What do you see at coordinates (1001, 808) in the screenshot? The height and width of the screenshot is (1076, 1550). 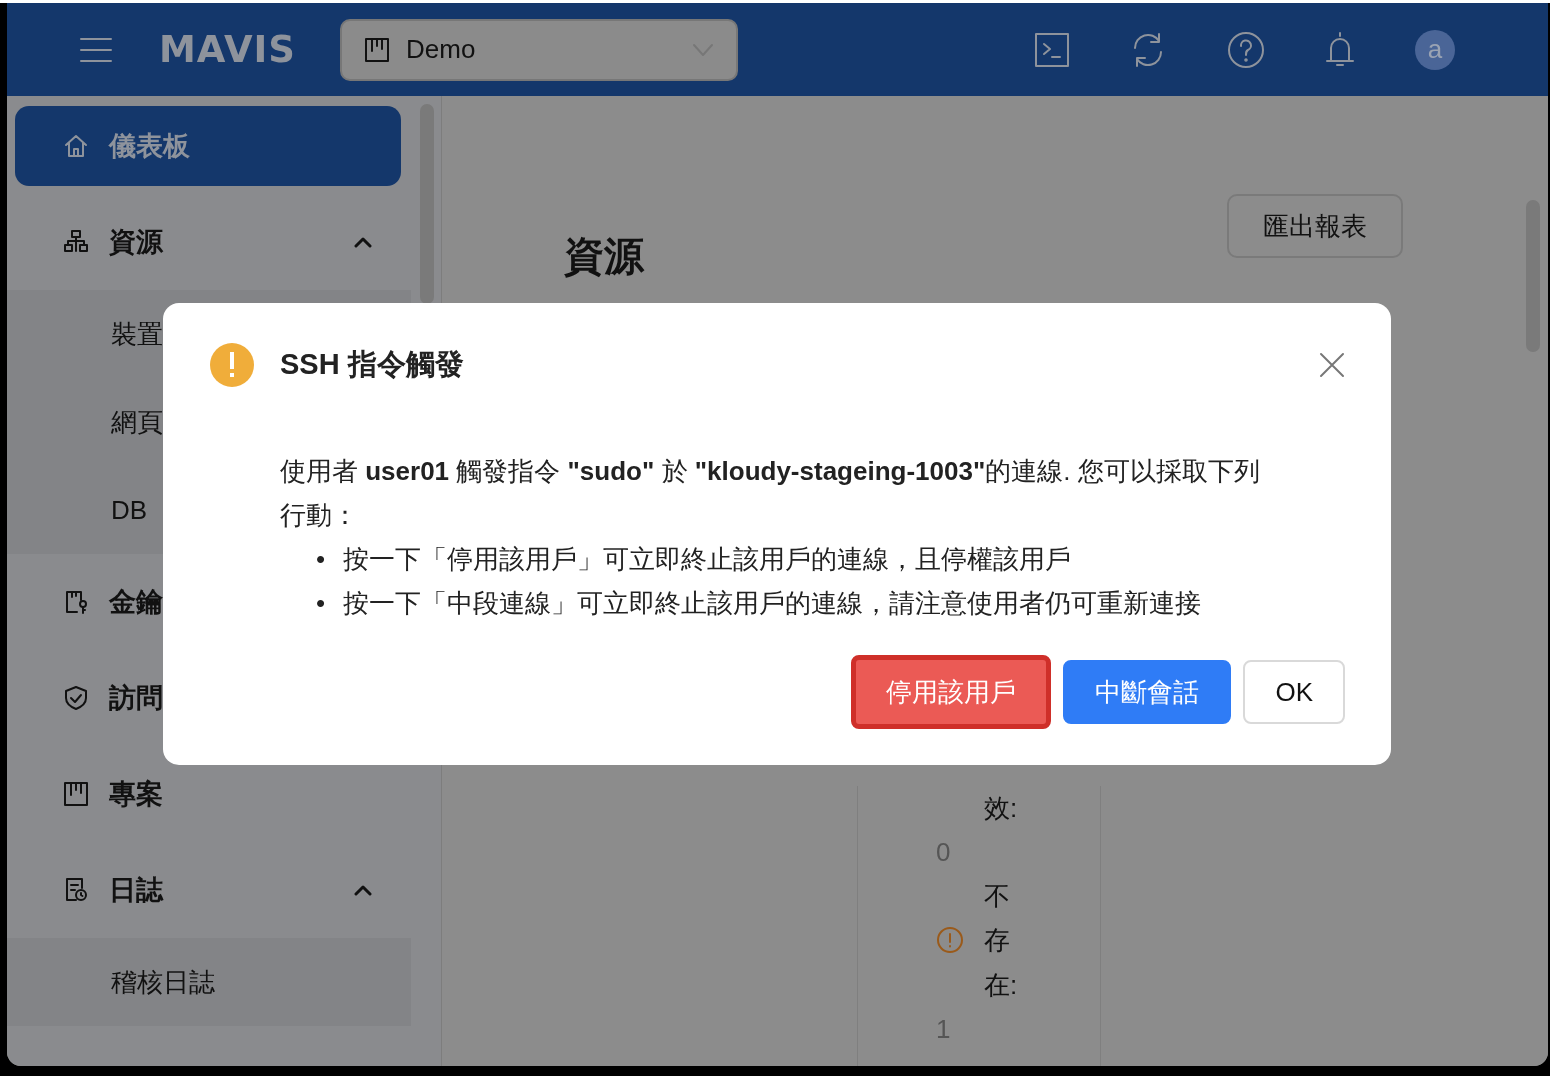 I see `stat-label: 效:` at bounding box center [1001, 808].